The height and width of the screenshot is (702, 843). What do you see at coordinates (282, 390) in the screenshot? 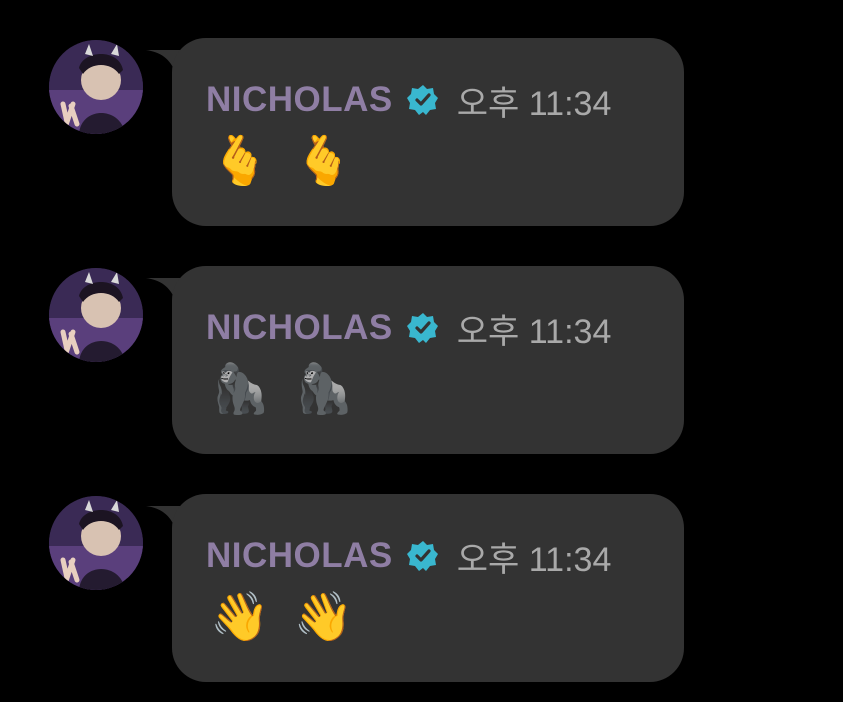
I see `message-body: 🦍 🦍` at bounding box center [282, 390].